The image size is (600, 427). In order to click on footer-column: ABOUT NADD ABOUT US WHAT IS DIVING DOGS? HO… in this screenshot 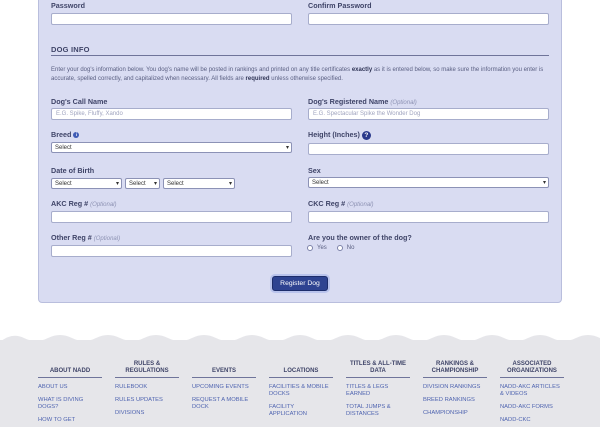, I will do `click(70, 395)`.